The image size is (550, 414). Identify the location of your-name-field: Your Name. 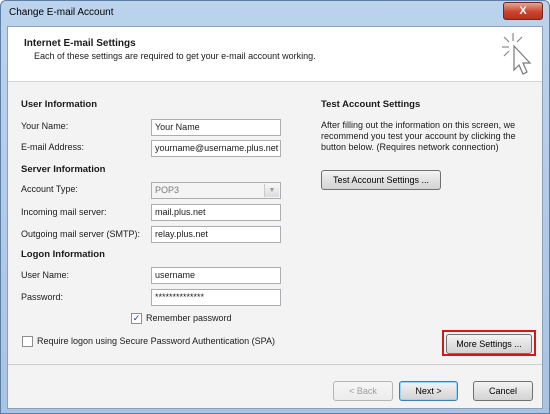
(216, 127).